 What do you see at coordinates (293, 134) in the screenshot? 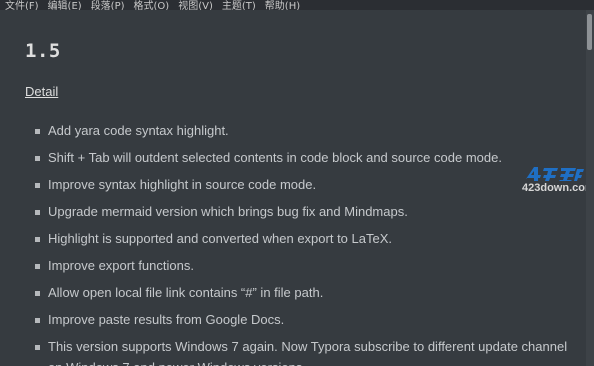
I see `list-item: Add yara code syntax highlight.` at bounding box center [293, 134].